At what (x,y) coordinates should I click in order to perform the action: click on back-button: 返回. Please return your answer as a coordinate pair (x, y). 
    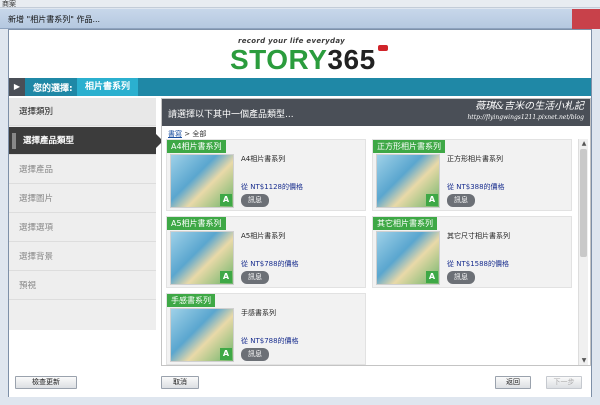
    Looking at the image, I should click on (513, 382).